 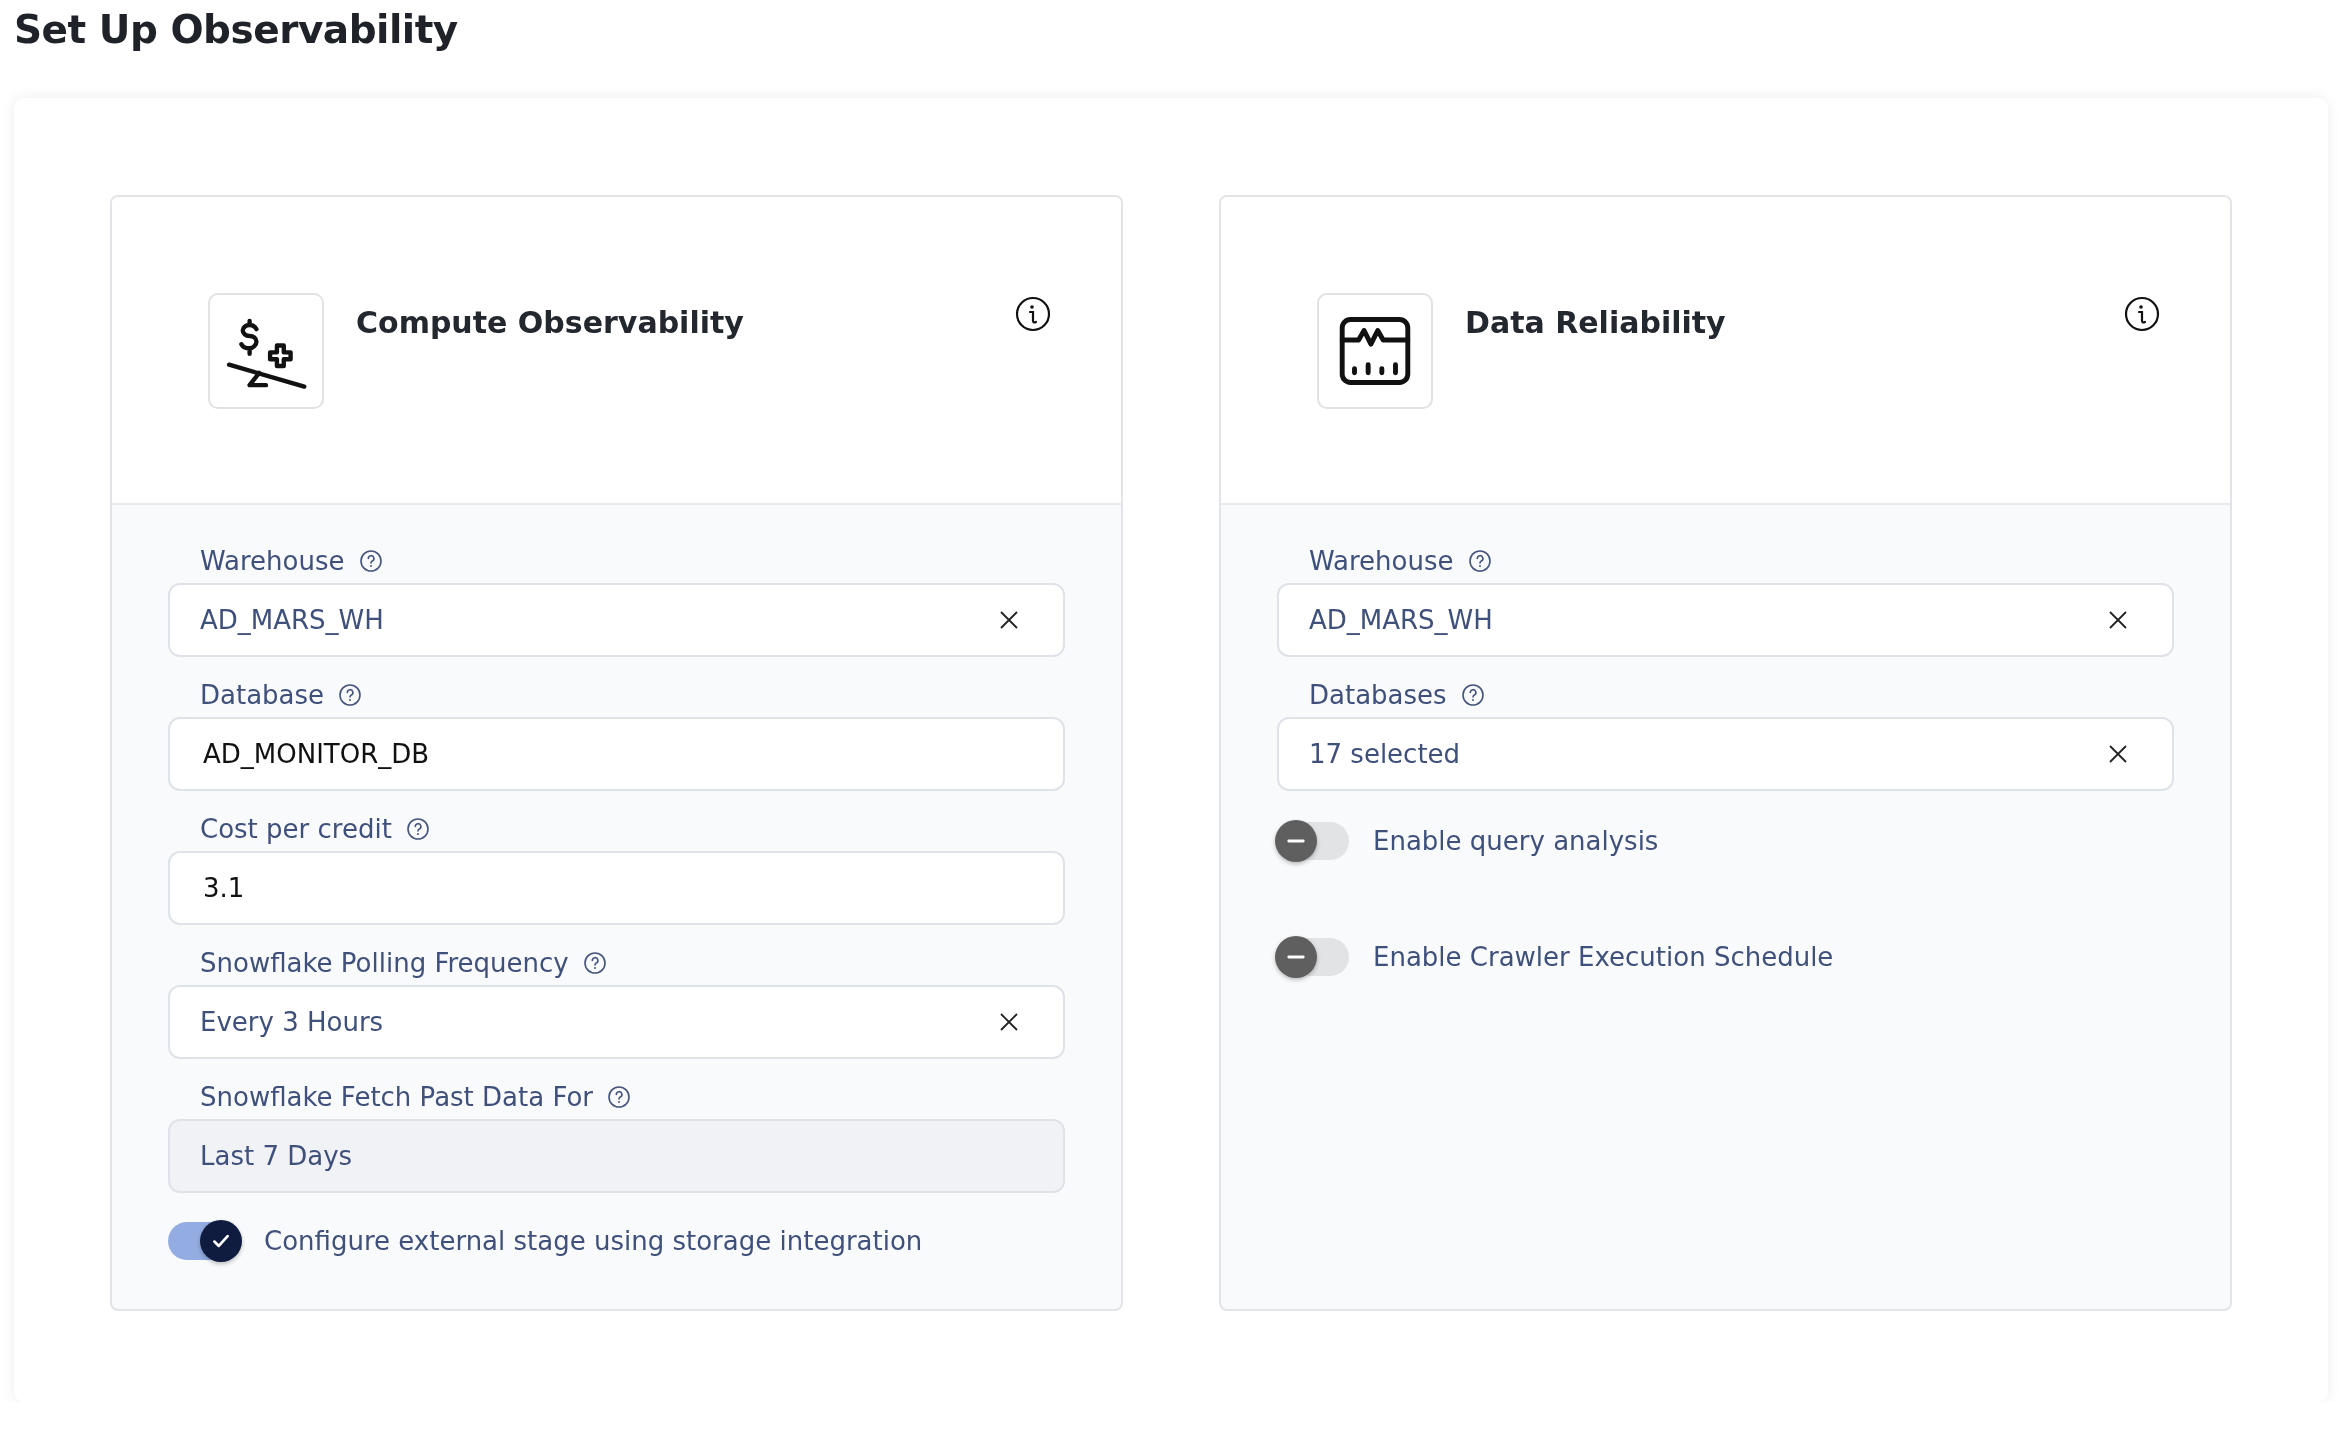 What do you see at coordinates (616, 1022) in the screenshot?
I see `select-field: Every 3 Hours` at bounding box center [616, 1022].